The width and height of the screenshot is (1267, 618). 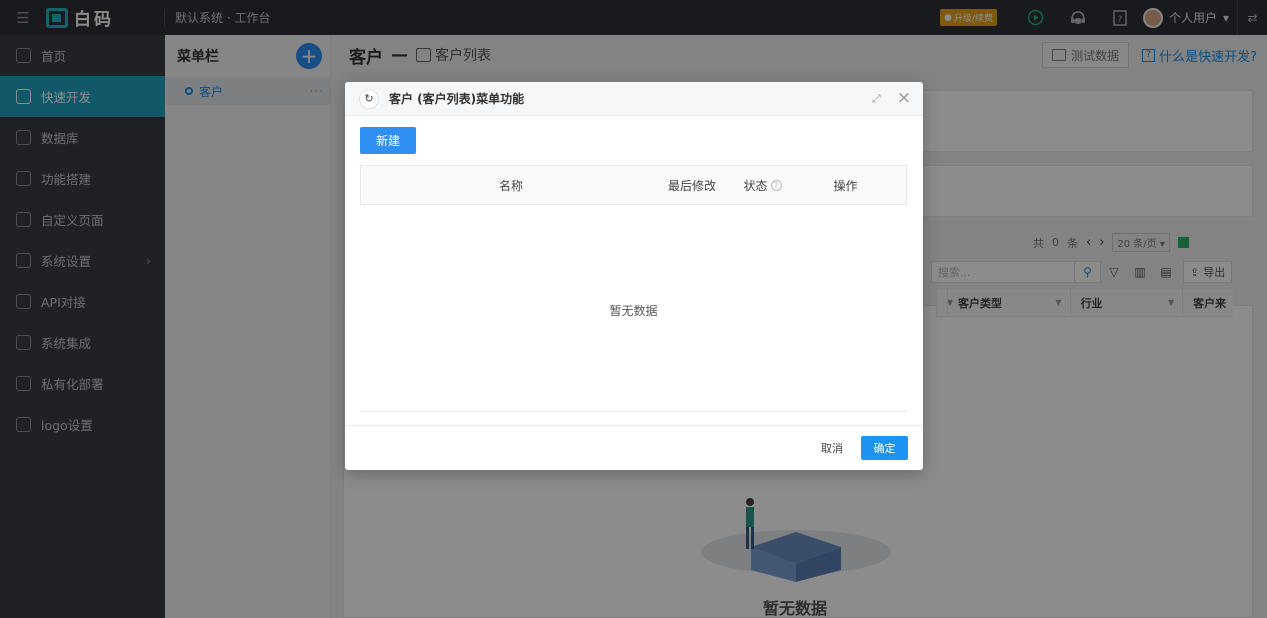 I want to click on confirm-button: 确定, so click(x=884, y=448).